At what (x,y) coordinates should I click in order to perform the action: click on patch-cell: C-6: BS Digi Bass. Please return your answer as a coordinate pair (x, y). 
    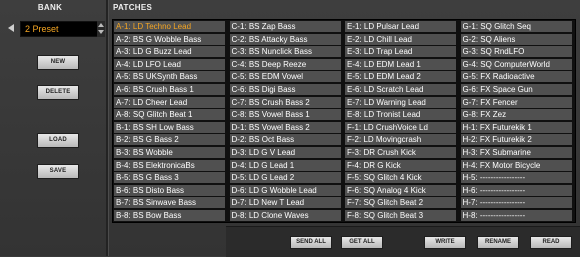
    Looking at the image, I should click on (285, 89).